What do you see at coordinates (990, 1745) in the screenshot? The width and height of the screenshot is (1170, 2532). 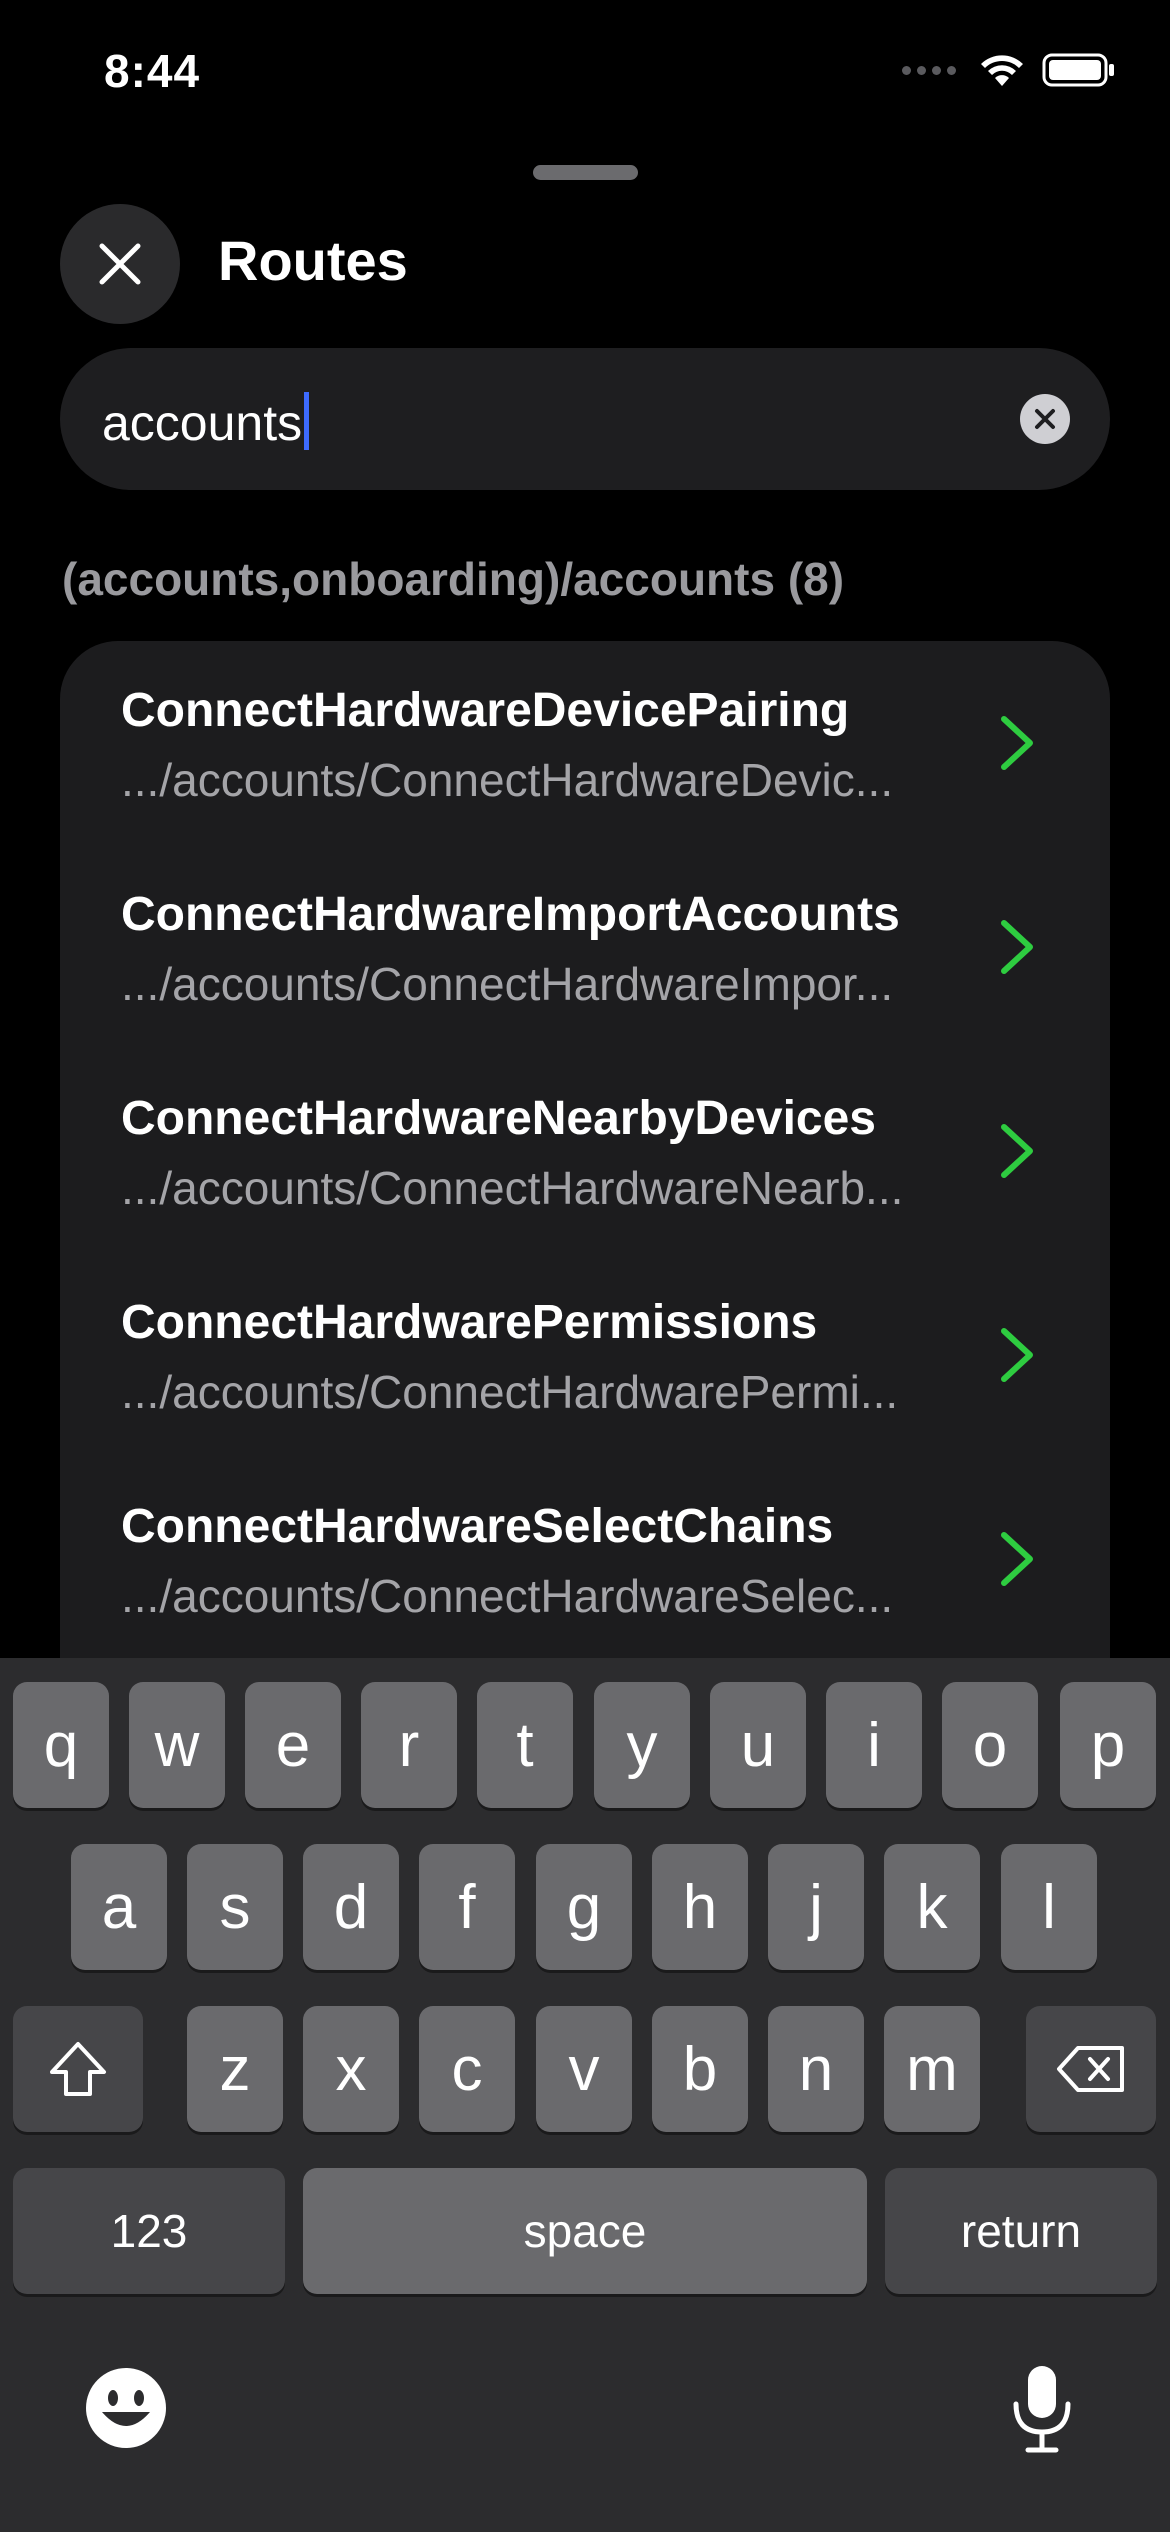 I see `key-o: o` at bounding box center [990, 1745].